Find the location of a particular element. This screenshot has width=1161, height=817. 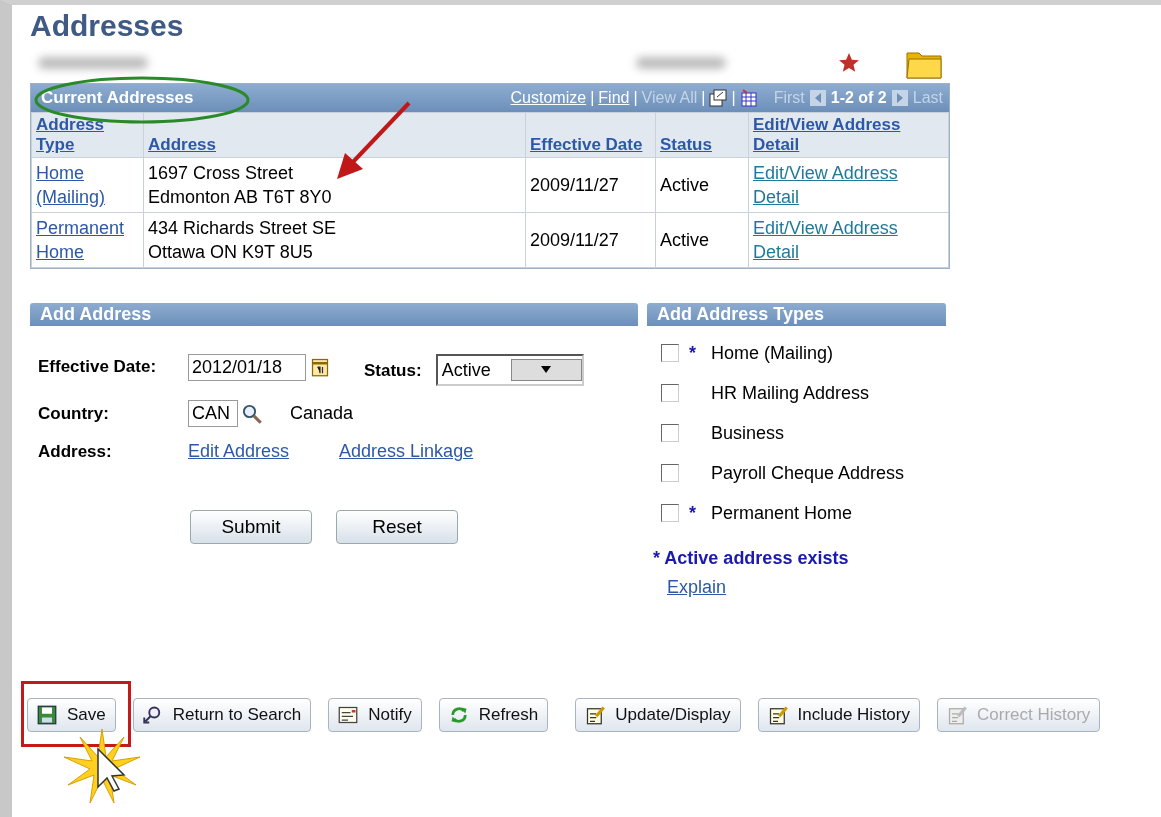

refresh-icon is located at coordinates (458, 715).